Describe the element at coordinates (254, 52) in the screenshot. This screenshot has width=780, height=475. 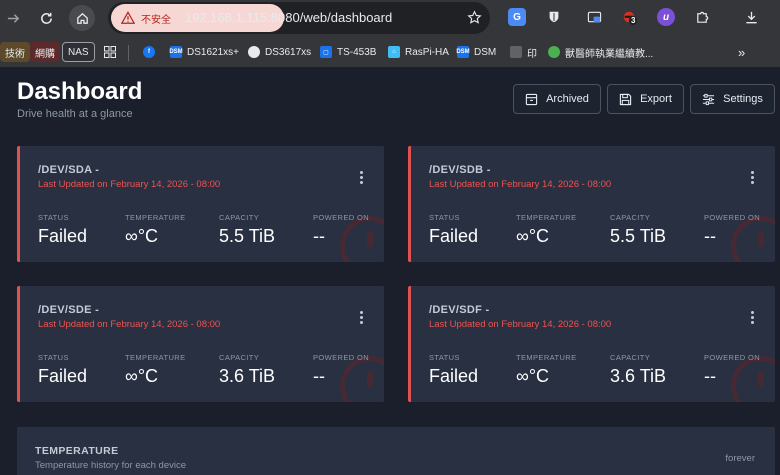
I see `github-icon` at that location.